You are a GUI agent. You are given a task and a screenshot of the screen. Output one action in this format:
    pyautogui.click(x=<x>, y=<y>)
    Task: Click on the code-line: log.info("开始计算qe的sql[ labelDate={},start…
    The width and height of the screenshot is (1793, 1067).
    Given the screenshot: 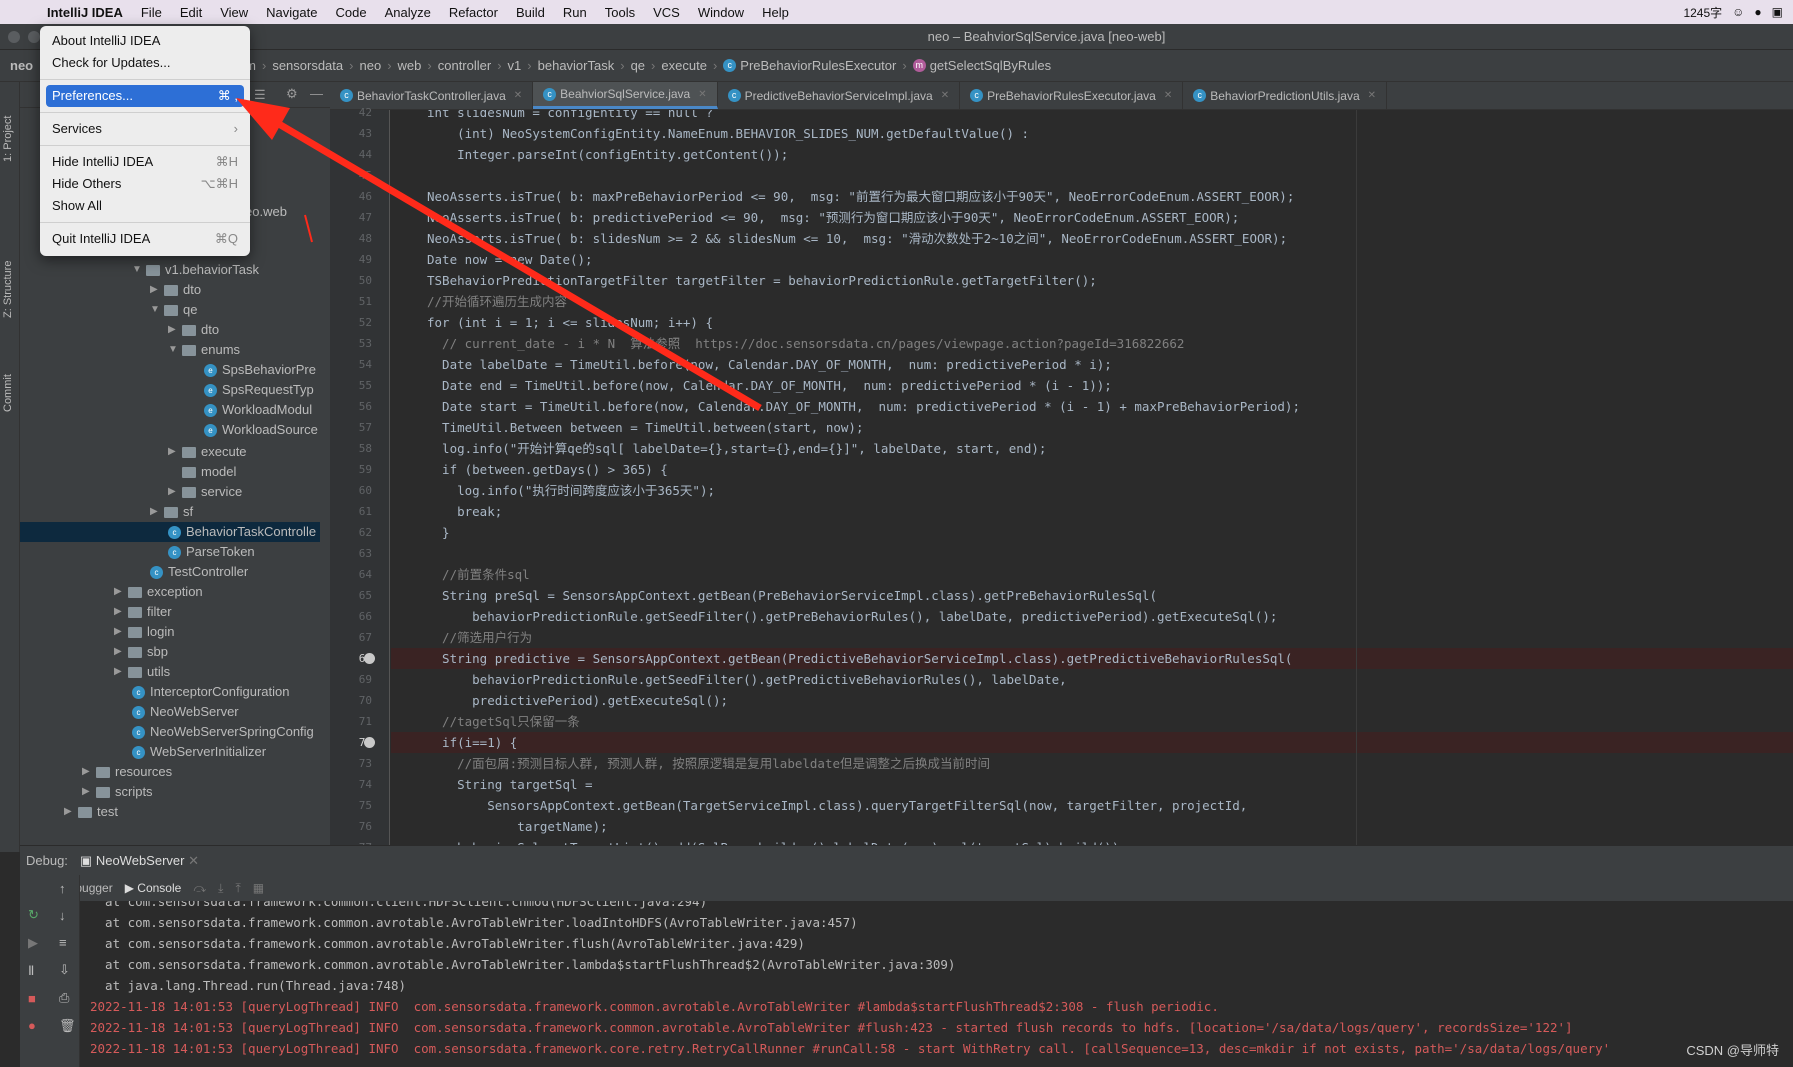 What is the action you would take?
    pyautogui.click(x=1092, y=448)
    